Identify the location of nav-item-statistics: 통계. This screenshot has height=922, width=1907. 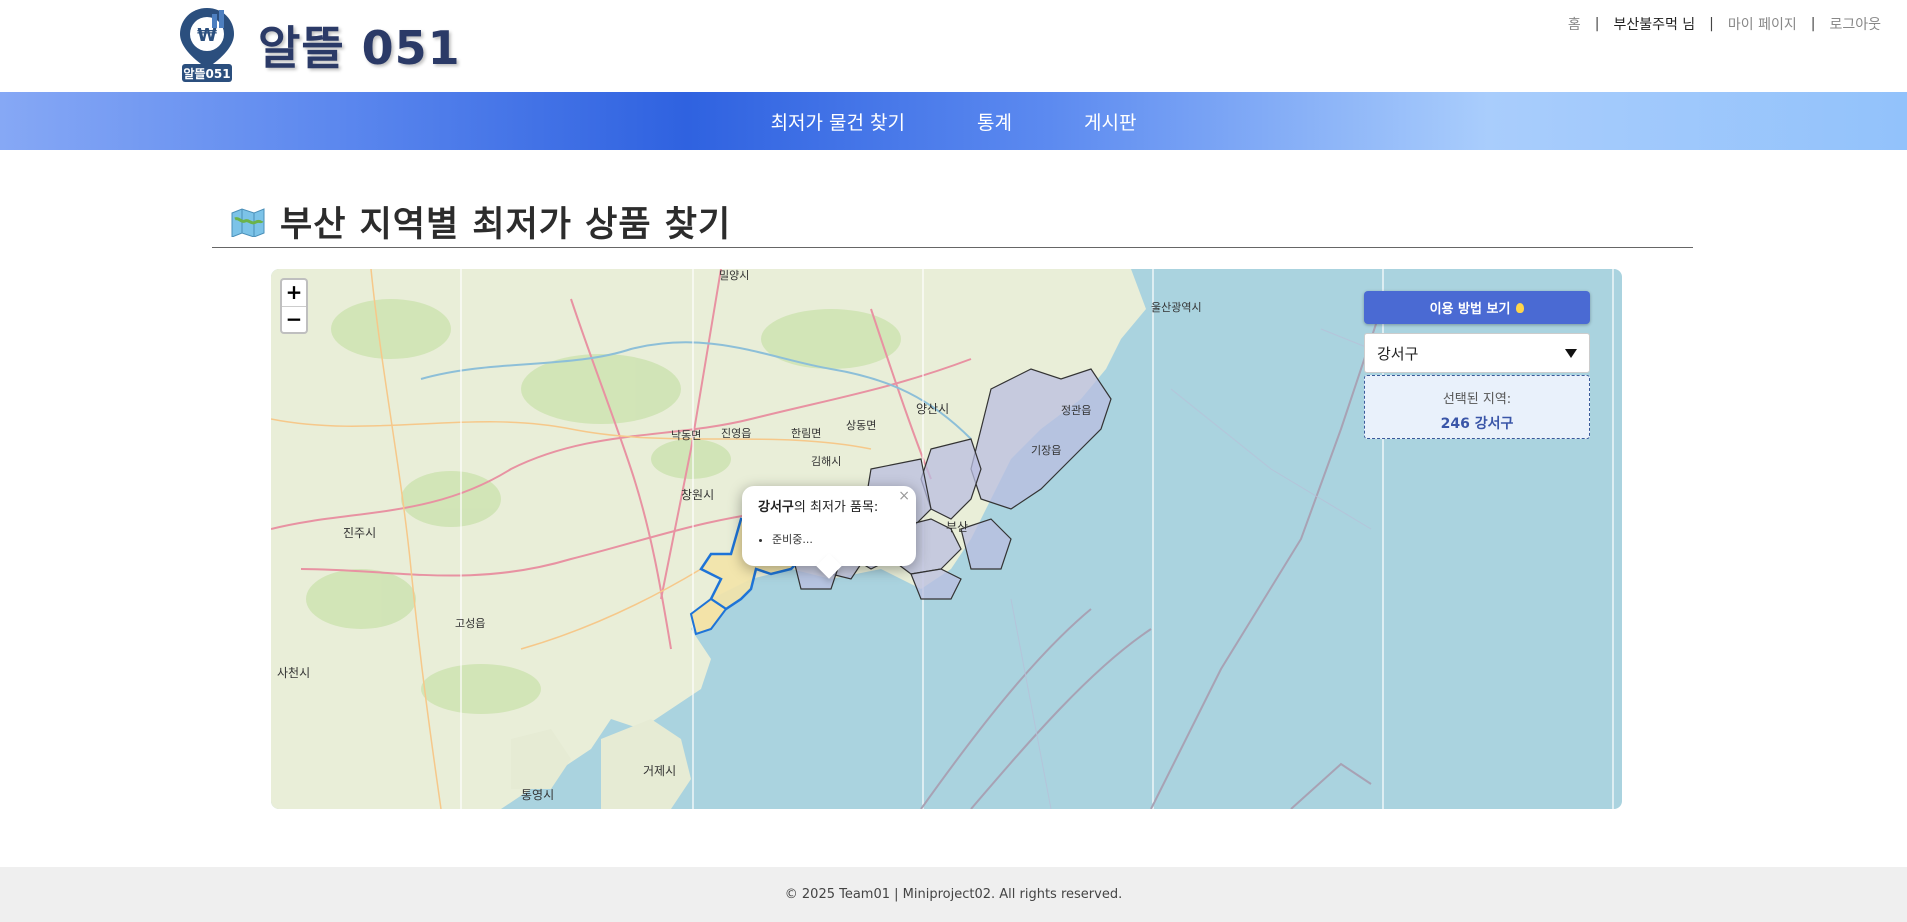
(994, 121).